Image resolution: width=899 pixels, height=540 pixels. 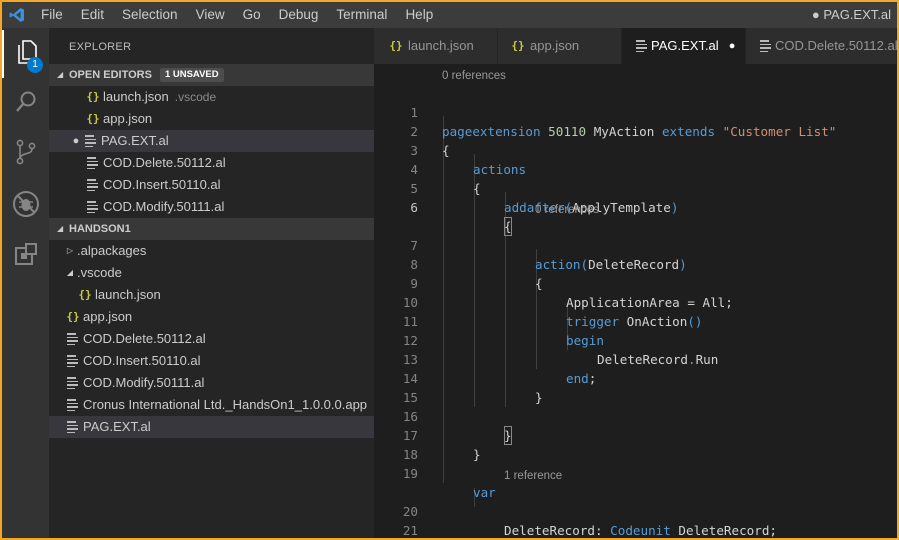 I want to click on tree-file-launch-json: {} launch.json, so click(x=211, y=295).